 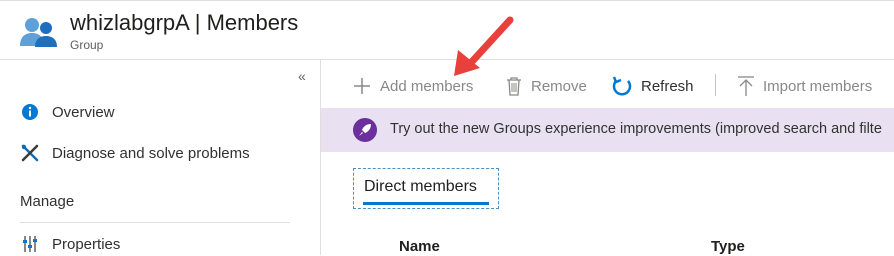 What do you see at coordinates (362, 86) in the screenshot?
I see `plus-icon` at bounding box center [362, 86].